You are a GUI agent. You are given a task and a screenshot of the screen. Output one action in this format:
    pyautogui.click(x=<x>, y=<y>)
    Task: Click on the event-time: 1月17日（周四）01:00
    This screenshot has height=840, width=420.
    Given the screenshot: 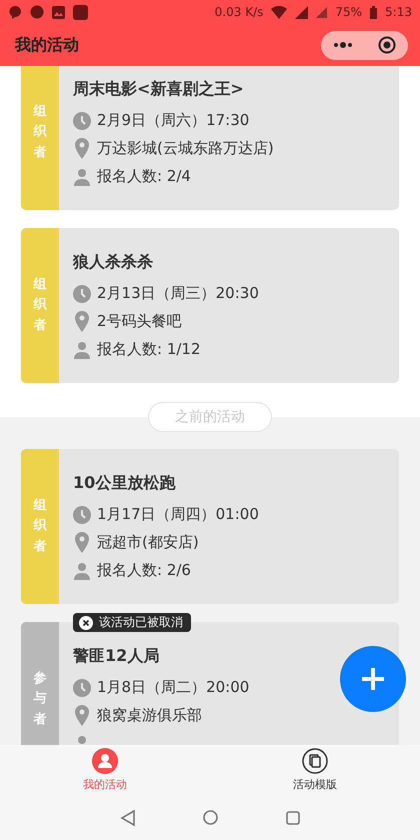 What is the action you would take?
    pyautogui.click(x=178, y=514)
    